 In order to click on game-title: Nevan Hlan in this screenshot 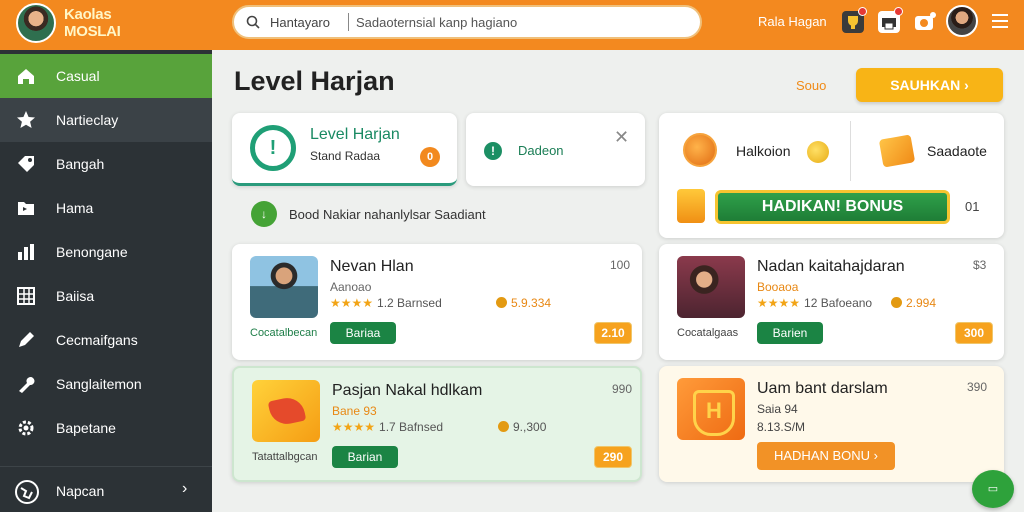, I will do `click(372, 266)`.